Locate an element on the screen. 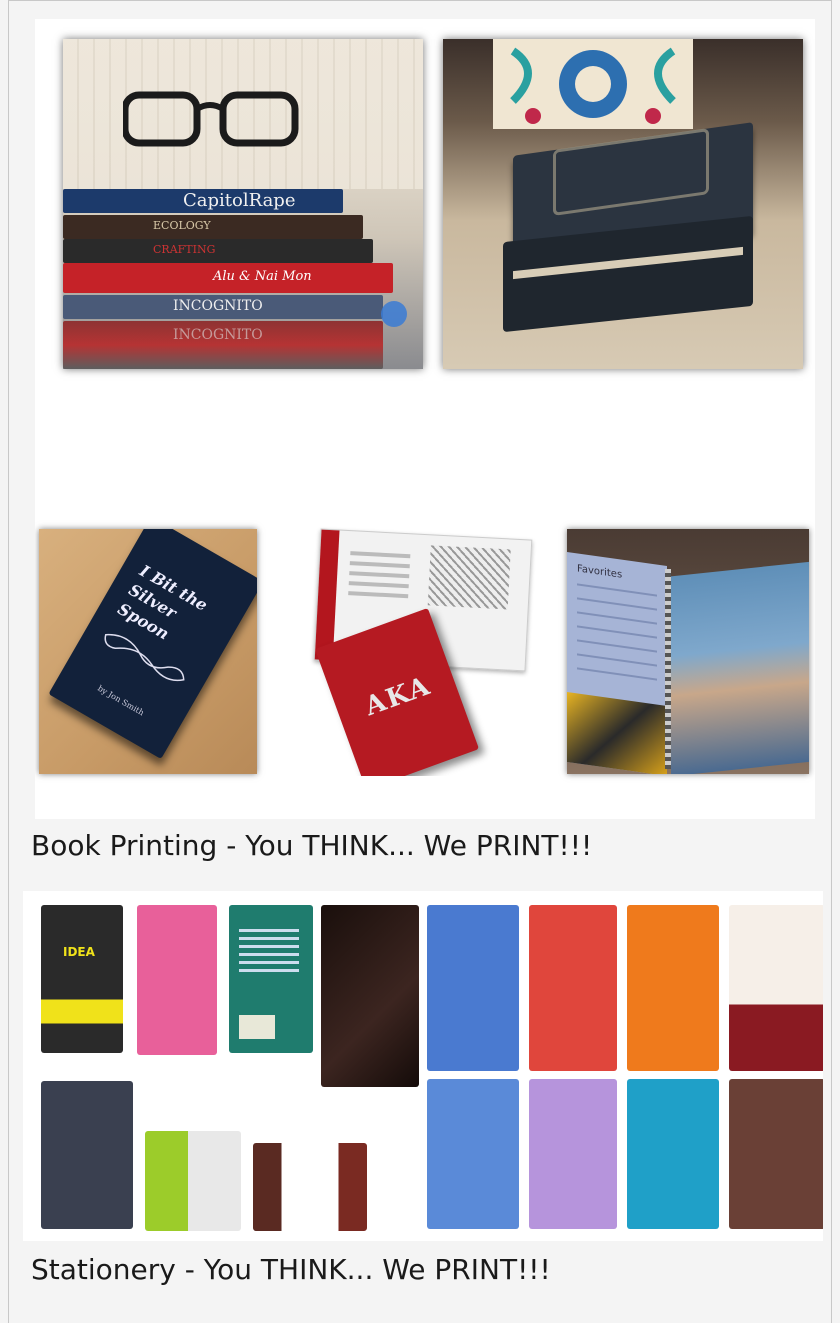 This screenshot has height=1323, width=840. notebook-green-open is located at coordinates (193, 1181).